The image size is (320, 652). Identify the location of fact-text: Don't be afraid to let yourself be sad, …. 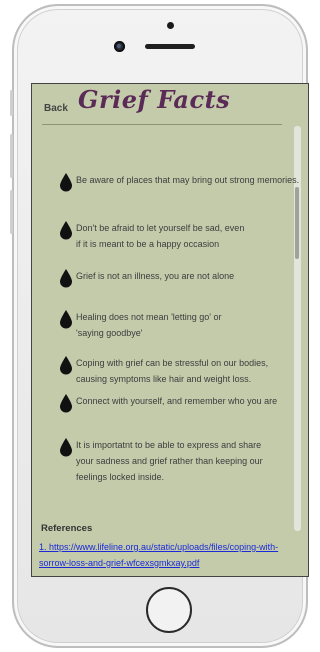
(160, 236).